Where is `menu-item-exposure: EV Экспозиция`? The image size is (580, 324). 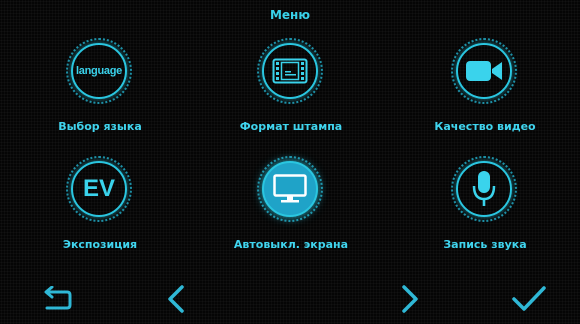 menu-item-exposure: EV Экспозиция is located at coordinates (100, 211).